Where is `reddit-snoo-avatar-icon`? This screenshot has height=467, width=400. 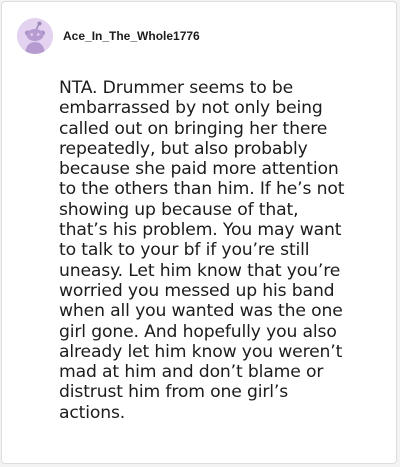 reddit-snoo-avatar-icon is located at coordinates (35, 36).